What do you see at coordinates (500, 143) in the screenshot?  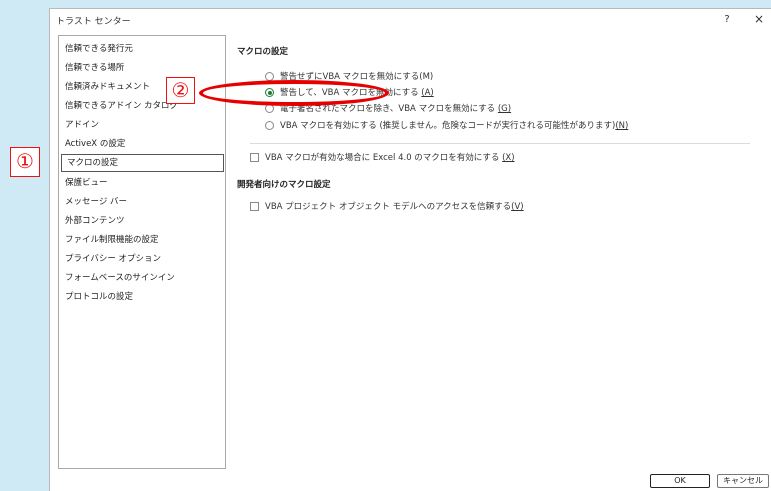 I see `divider` at bounding box center [500, 143].